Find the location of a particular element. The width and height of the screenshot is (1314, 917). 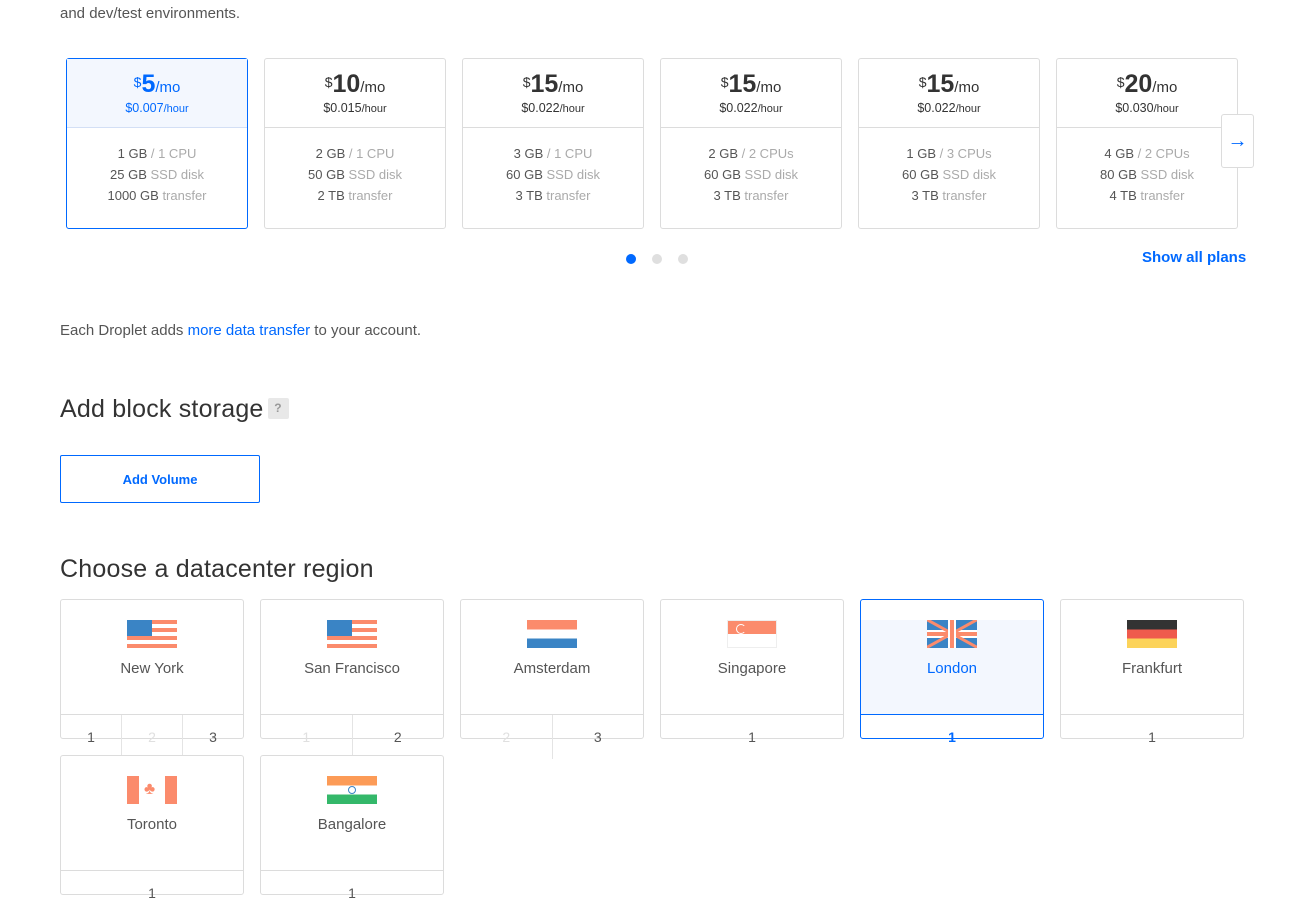

plan-cpu: / 1 CPU is located at coordinates (371, 153).